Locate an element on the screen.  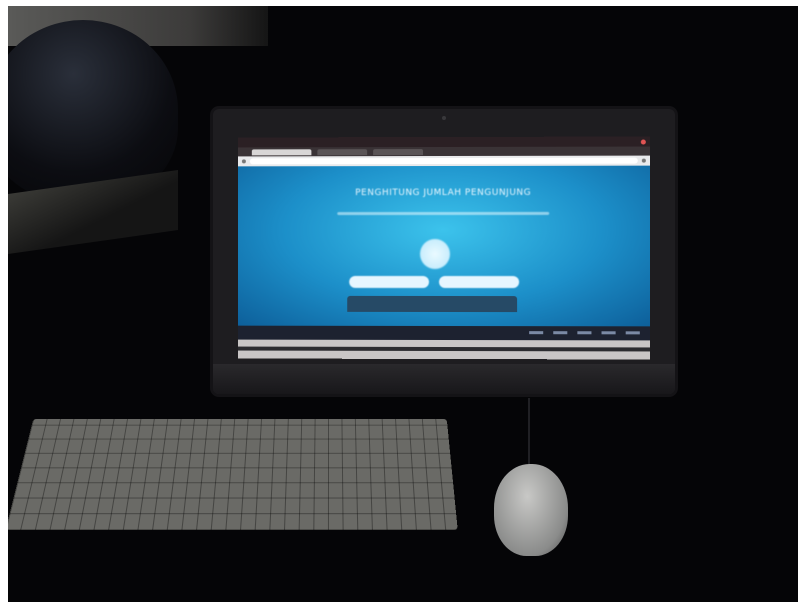
mouse-cable is located at coordinates (529, 433).